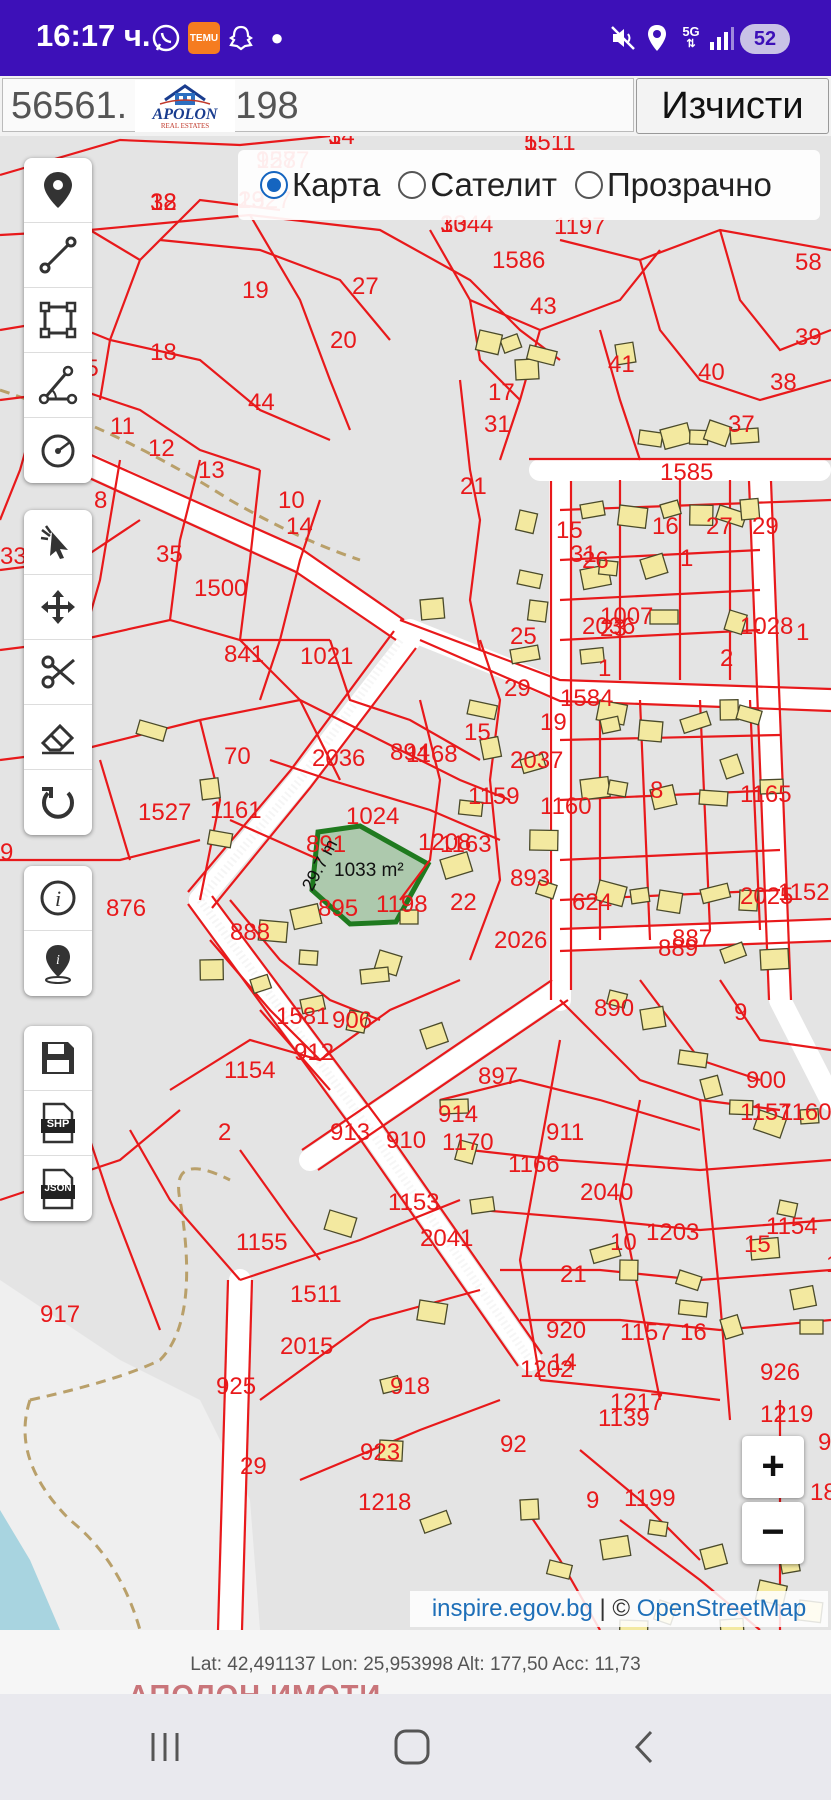 The image size is (831, 1800). I want to click on radio-karta, so click(274, 185).